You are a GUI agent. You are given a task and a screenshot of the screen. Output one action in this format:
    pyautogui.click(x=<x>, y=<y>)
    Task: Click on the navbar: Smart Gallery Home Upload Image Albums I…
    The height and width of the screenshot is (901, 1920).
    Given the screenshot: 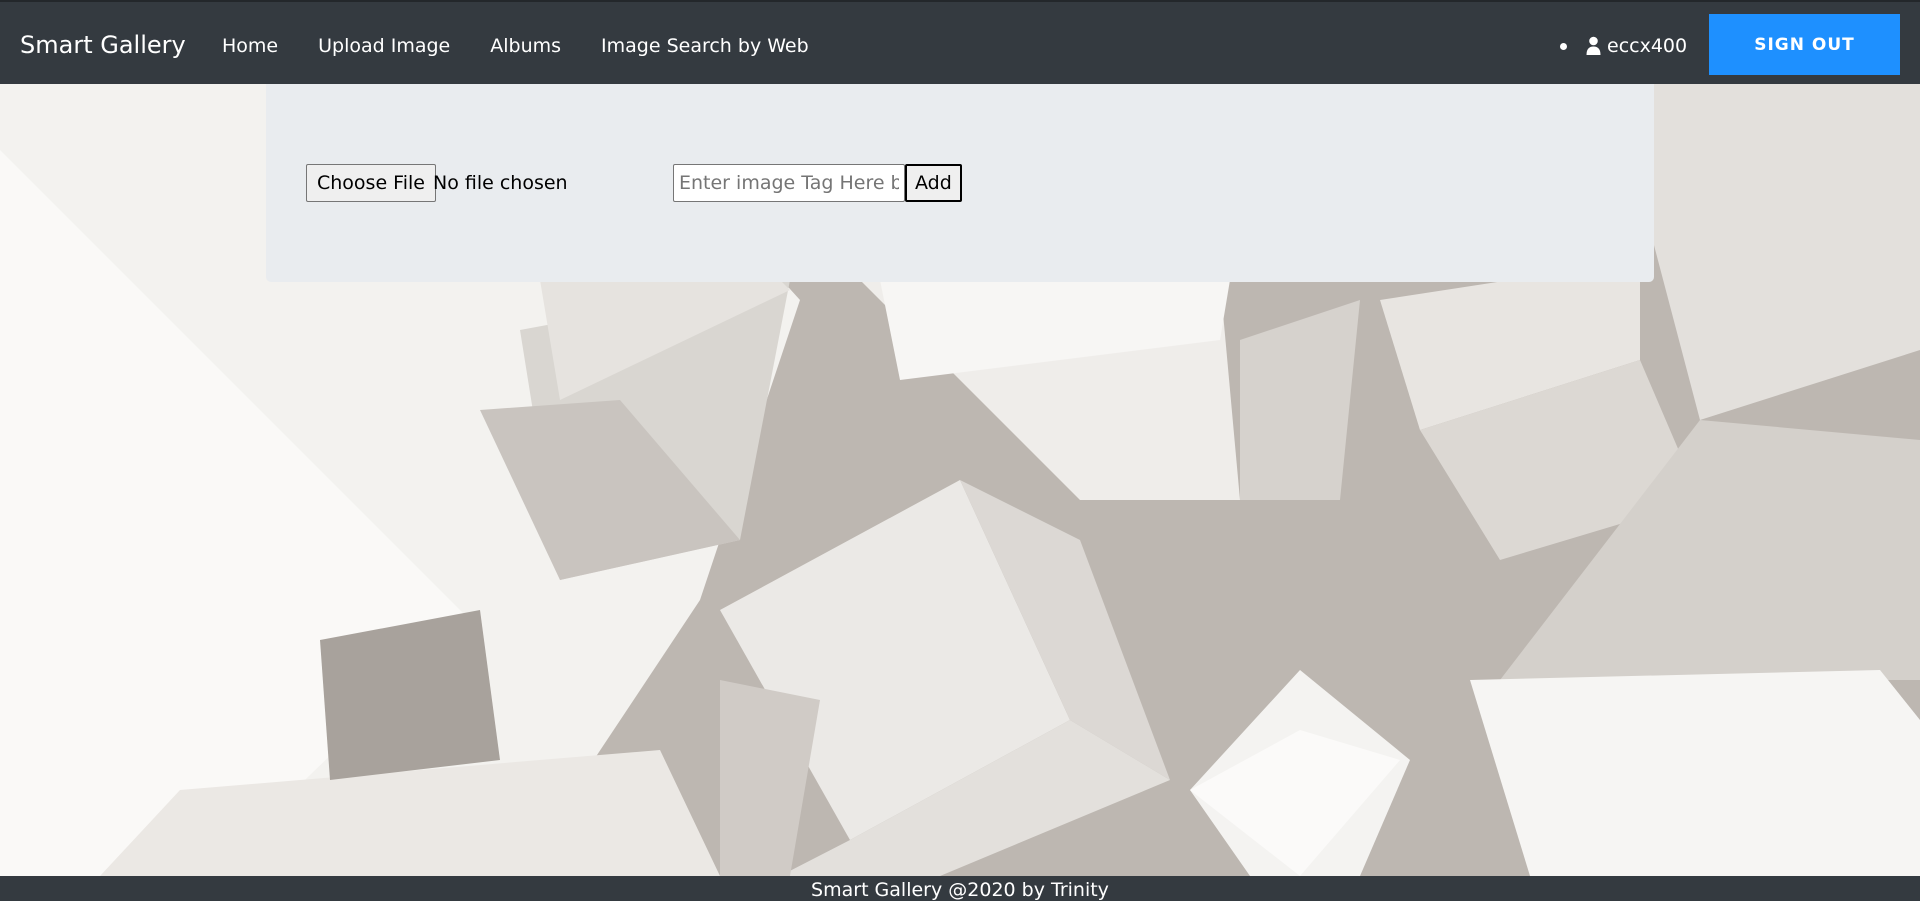 What is the action you would take?
    pyautogui.click(x=960, y=42)
    